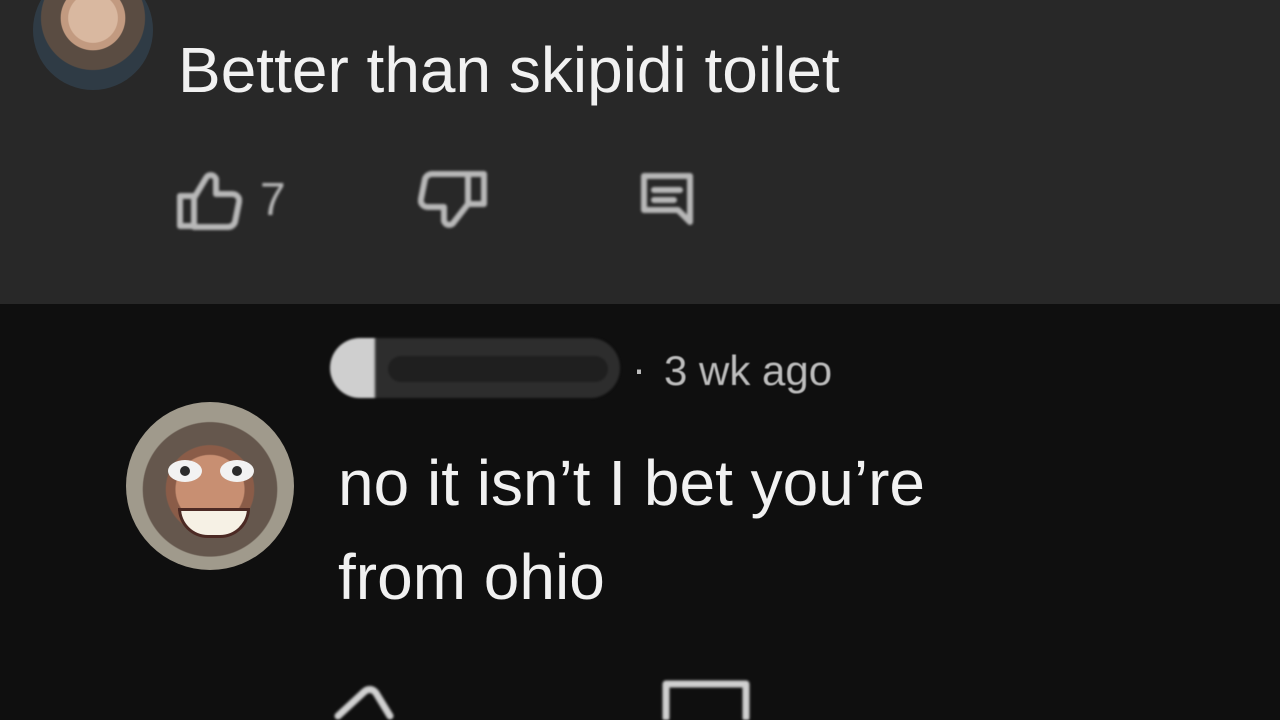  What do you see at coordinates (509, 70) in the screenshot?
I see `comment-text: Better than skipidi toilet` at bounding box center [509, 70].